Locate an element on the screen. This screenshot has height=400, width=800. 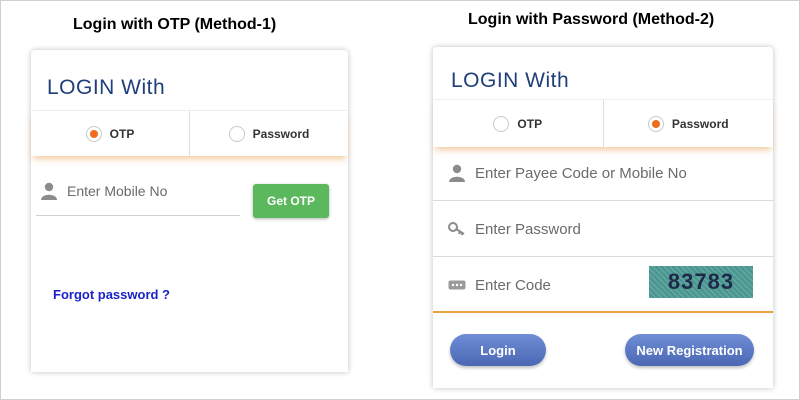
password-placeholder: Enter Password is located at coordinates (528, 229).